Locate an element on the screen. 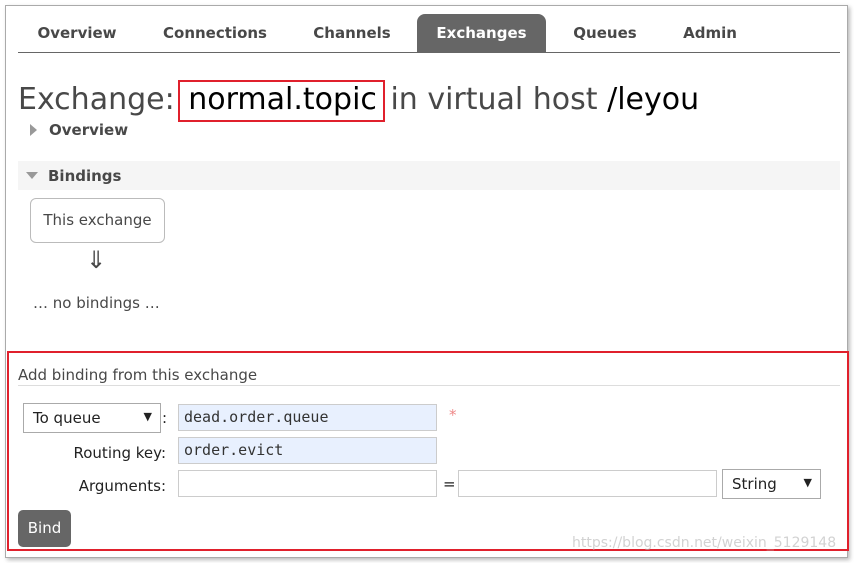 The height and width of the screenshot is (563, 854). tab-channels: Channels is located at coordinates (352, 33).